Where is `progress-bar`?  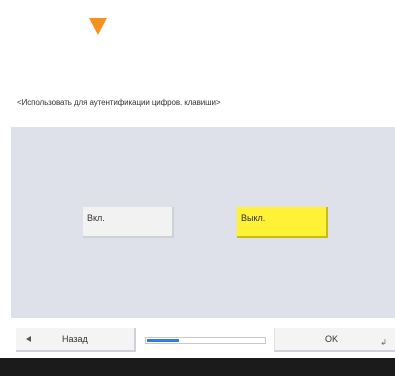
progress-bar is located at coordinates (205, 340).